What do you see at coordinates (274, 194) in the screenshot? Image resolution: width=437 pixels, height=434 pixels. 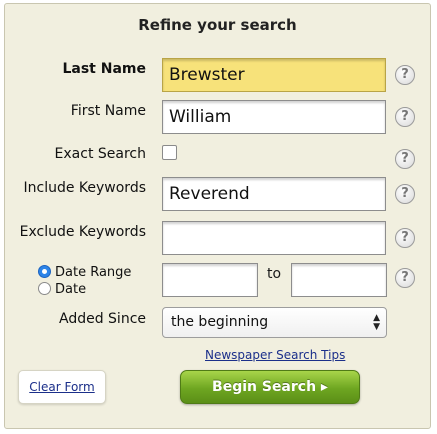 I see `include-keywords-input: Reverend` at bounding box center [274, 194].